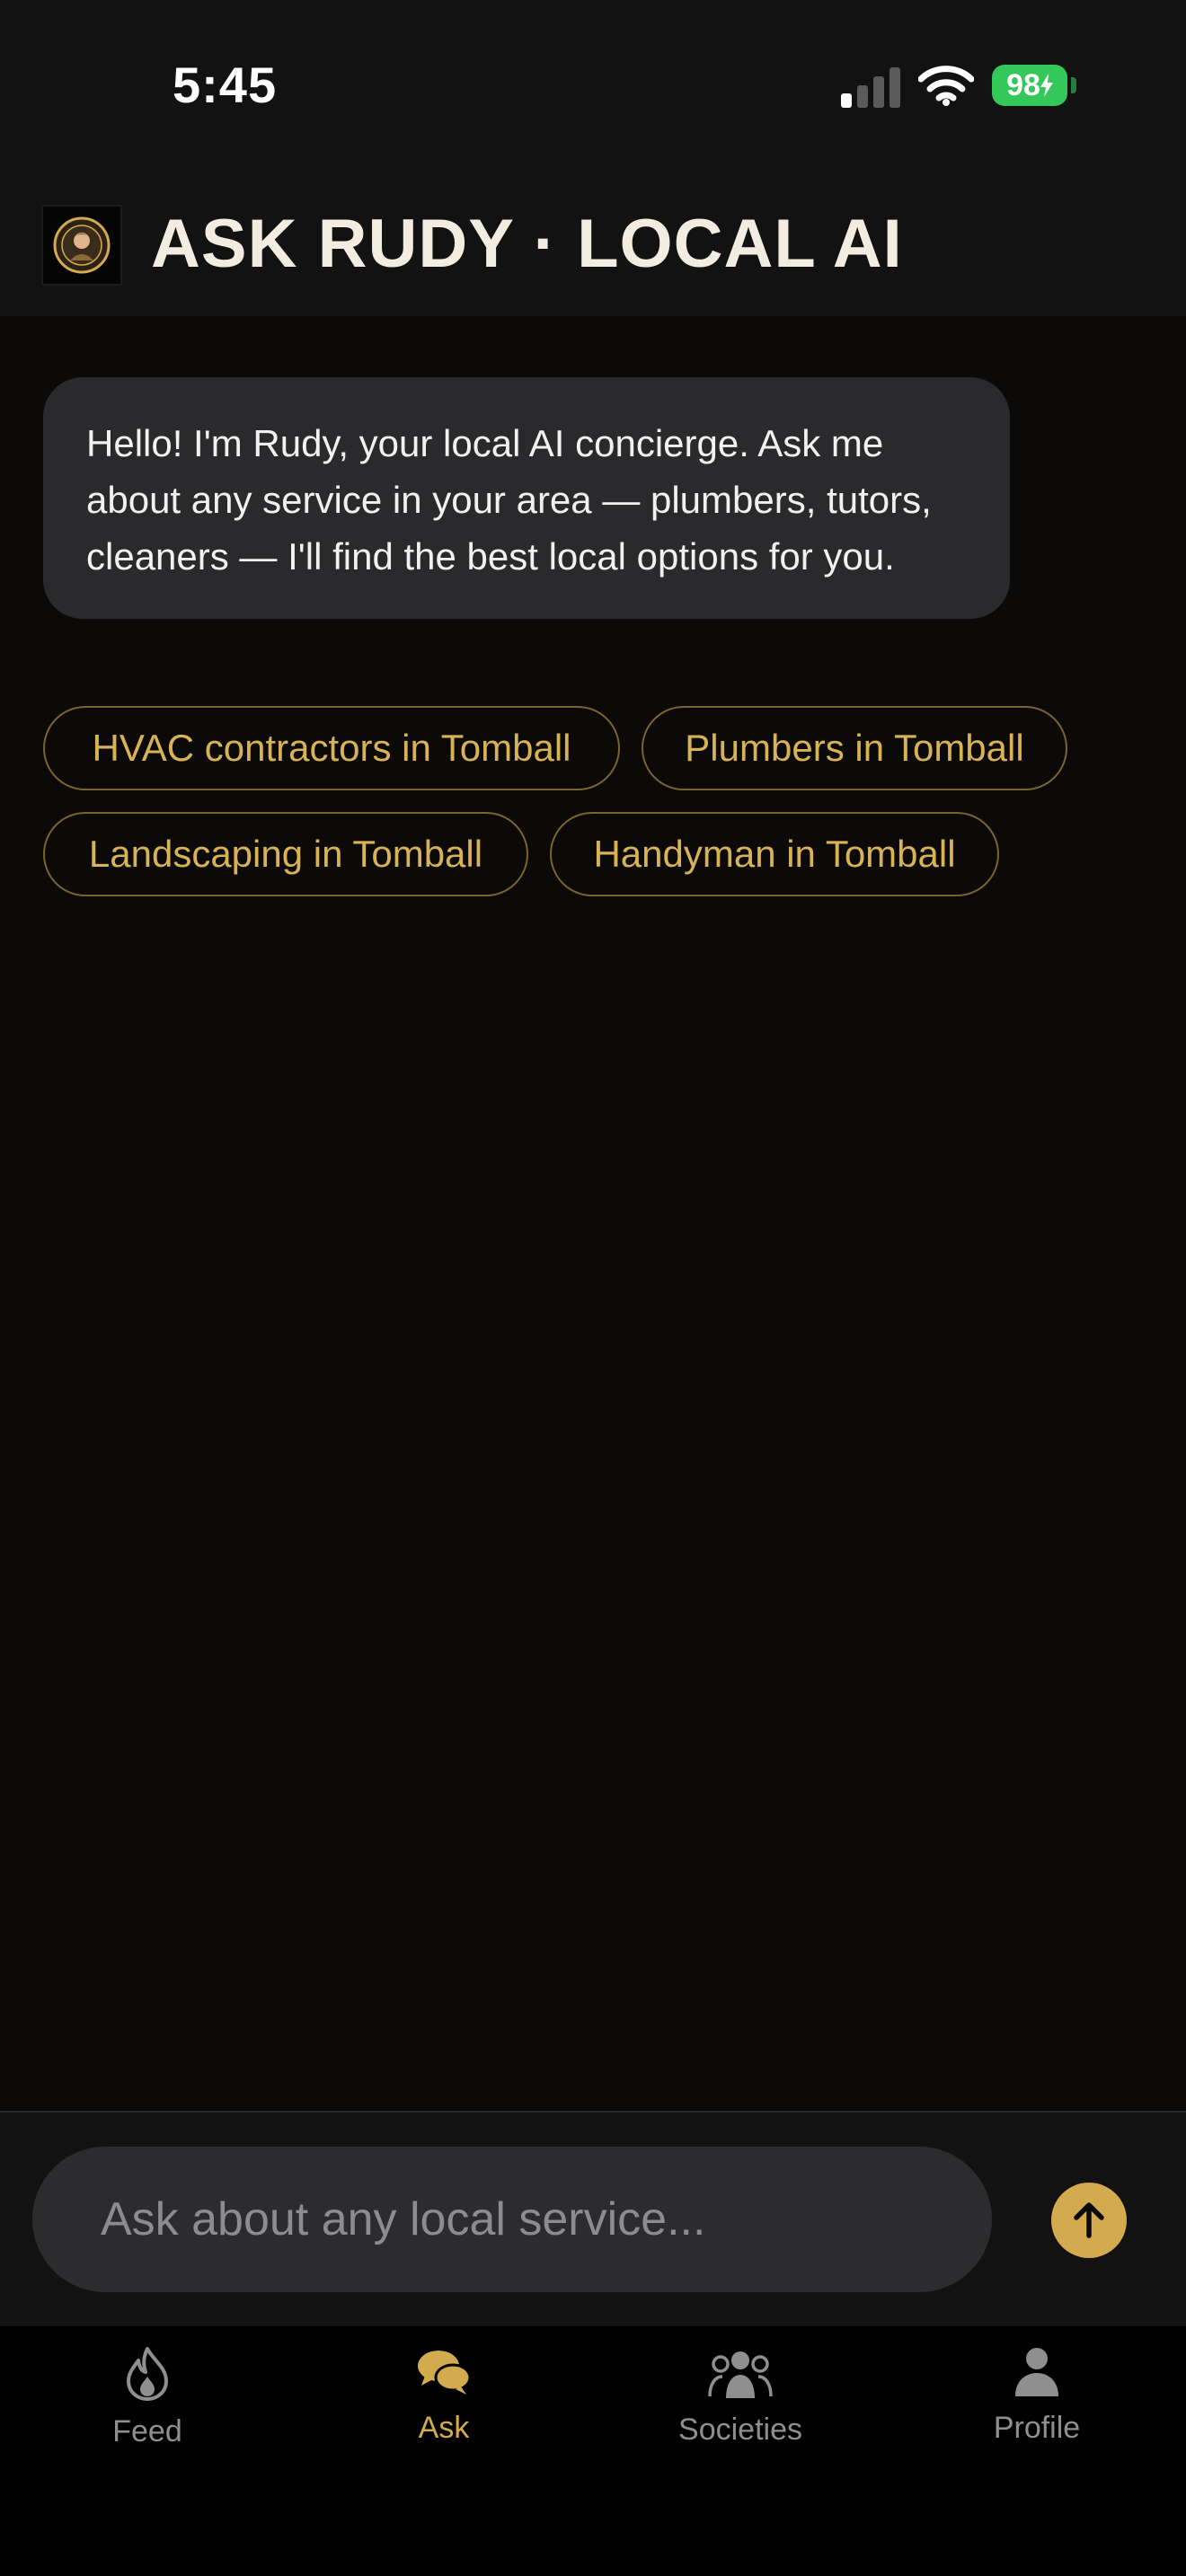  I want to click on suggestion-chip-landscaping: Landscaping in Tomball, so click(285, 854).